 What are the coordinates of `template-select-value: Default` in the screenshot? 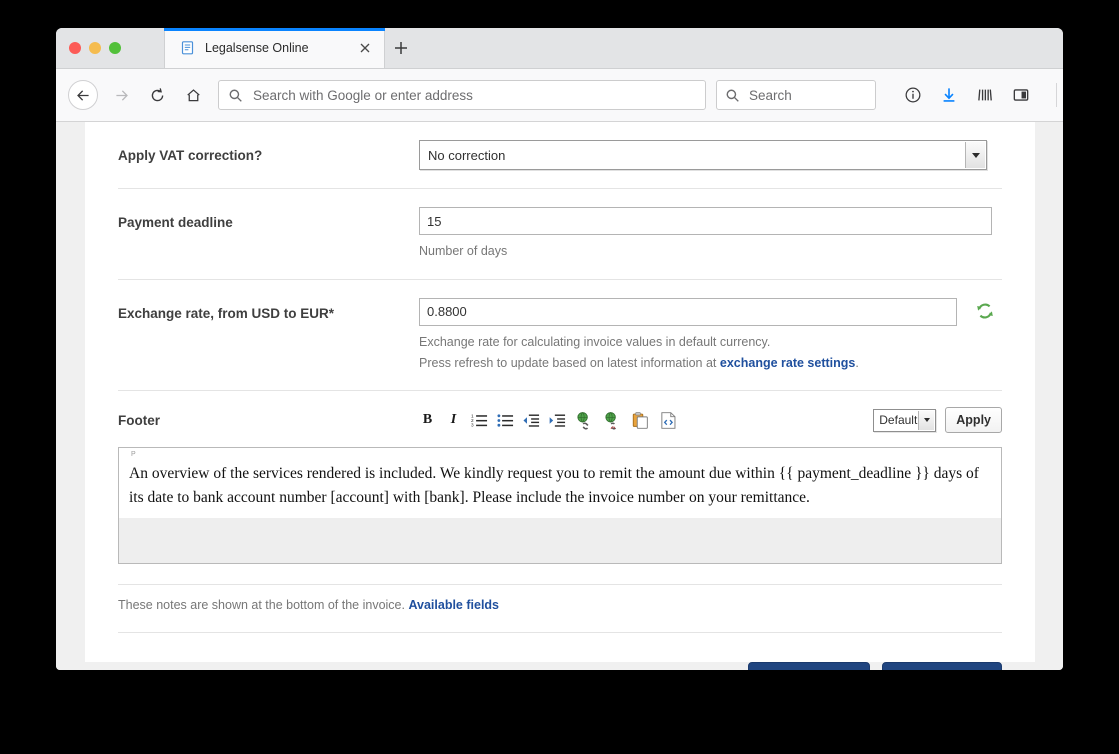 It's located at (898, 420).